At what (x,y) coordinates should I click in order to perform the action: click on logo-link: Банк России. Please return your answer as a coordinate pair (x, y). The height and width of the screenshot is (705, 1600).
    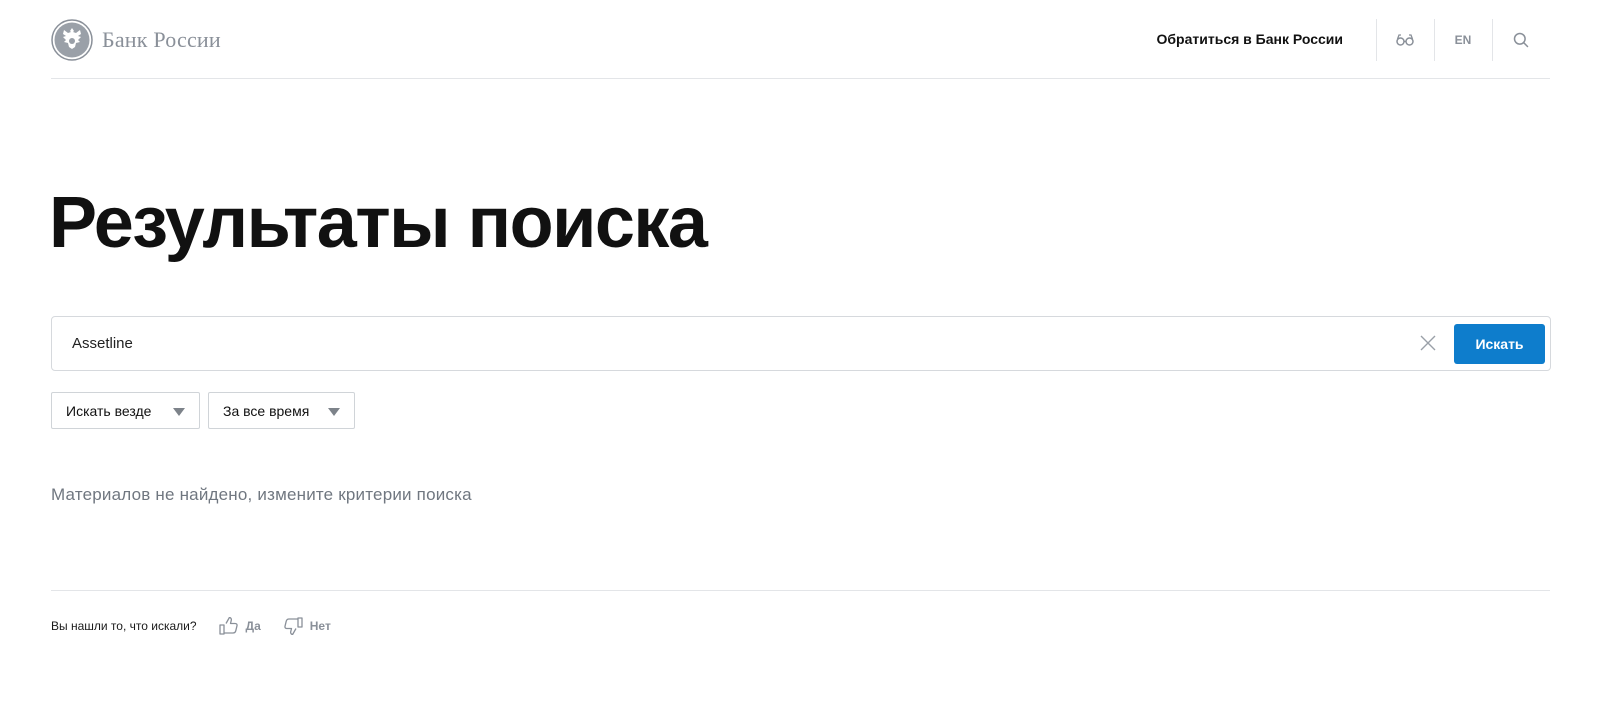
    Looking at the image, I should click on (136, 40).